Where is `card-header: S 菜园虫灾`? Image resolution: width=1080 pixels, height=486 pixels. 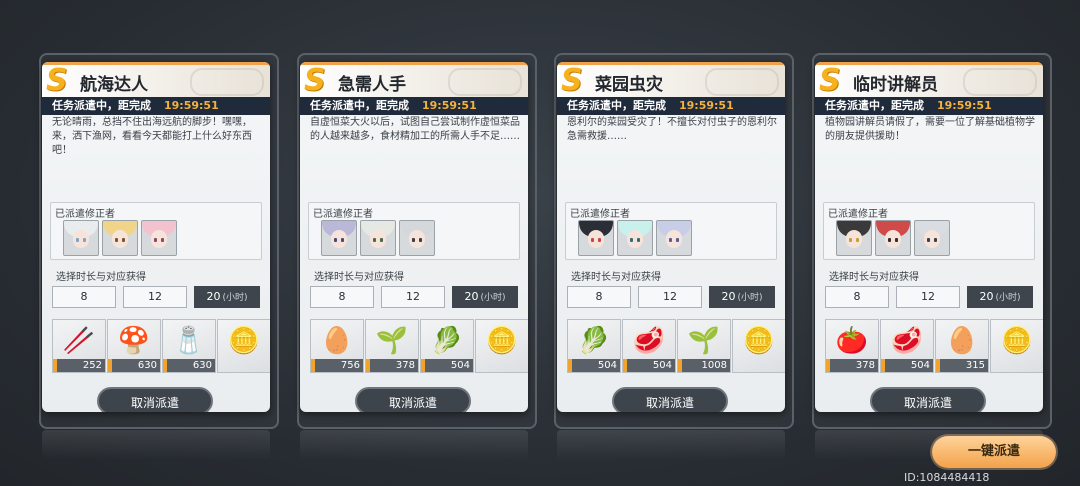 card-header: S 菜园虫灾 is located at coordinates (671, 79).